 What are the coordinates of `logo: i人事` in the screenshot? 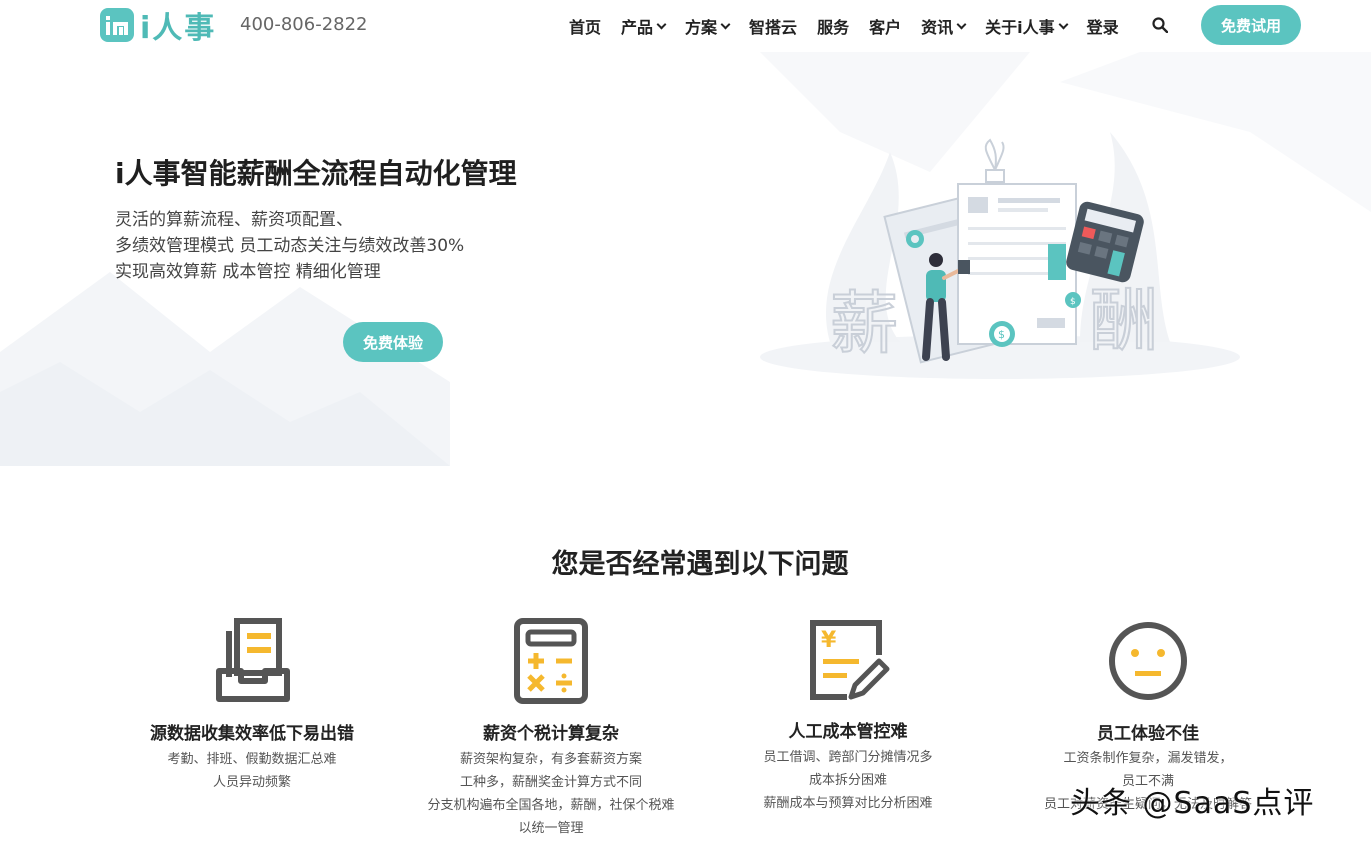 It's located at (158, 26).